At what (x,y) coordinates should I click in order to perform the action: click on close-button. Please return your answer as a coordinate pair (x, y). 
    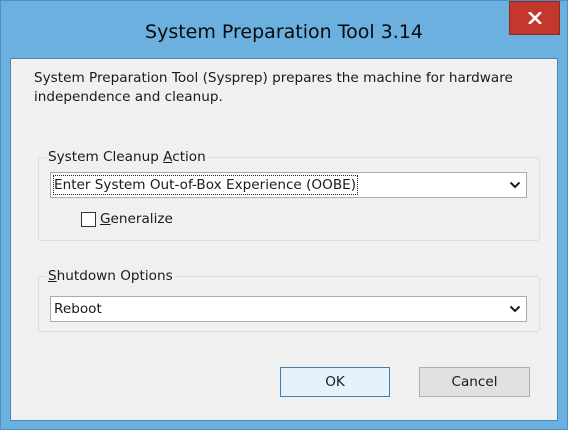
    Looking at the image, I should click on (534, 18).